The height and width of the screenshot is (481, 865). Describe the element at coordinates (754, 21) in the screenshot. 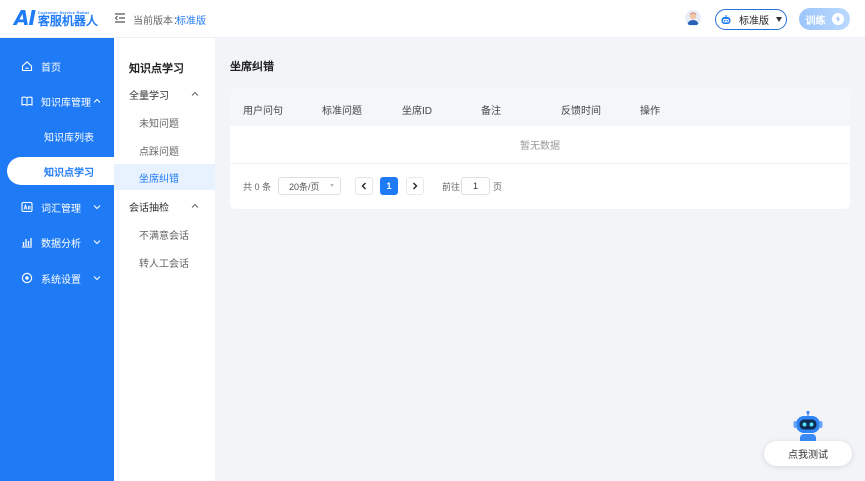

I see `edition-select-value: 标准版` at that location.